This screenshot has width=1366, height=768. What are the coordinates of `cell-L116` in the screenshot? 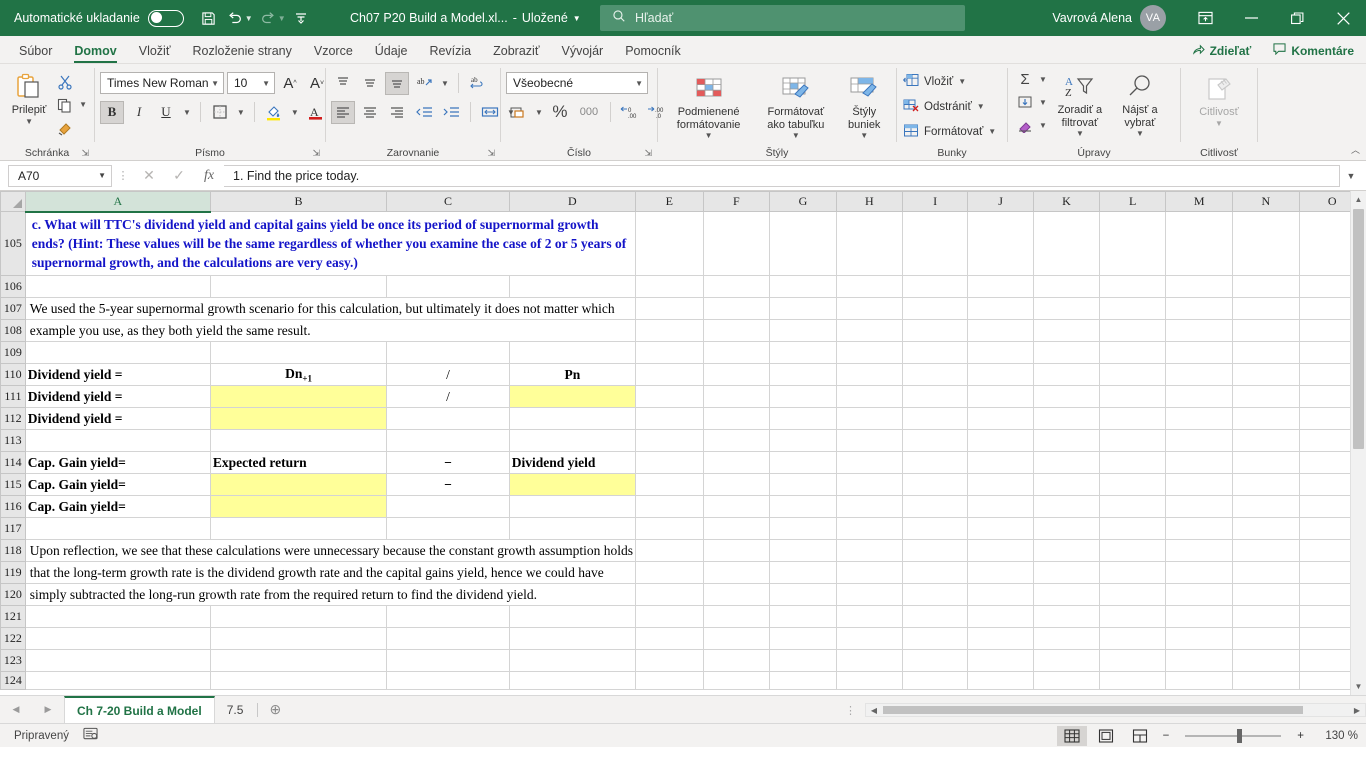 It's located at (1133, 506).